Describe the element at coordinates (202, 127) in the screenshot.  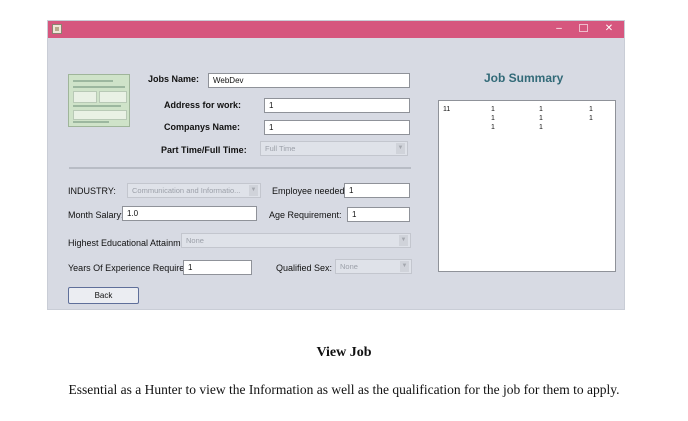
I see `company-label: Companys Name:` at that location.